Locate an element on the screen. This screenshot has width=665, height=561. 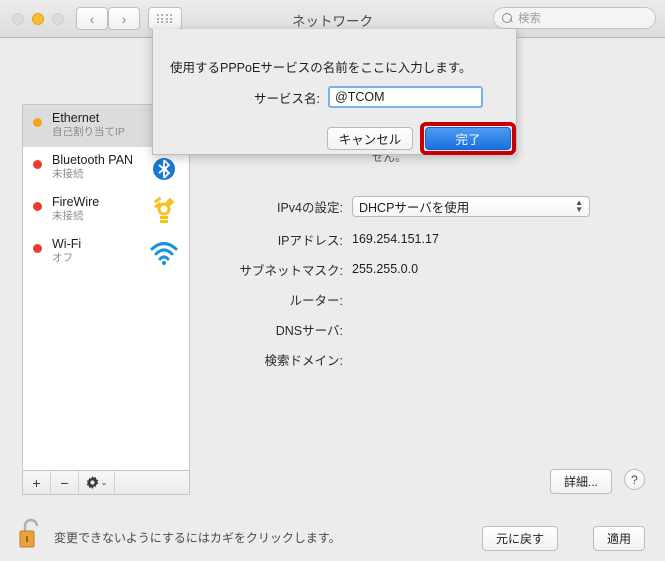
subnet-mask-value: 255.255.0.0 is located at coordinates (385, 269).